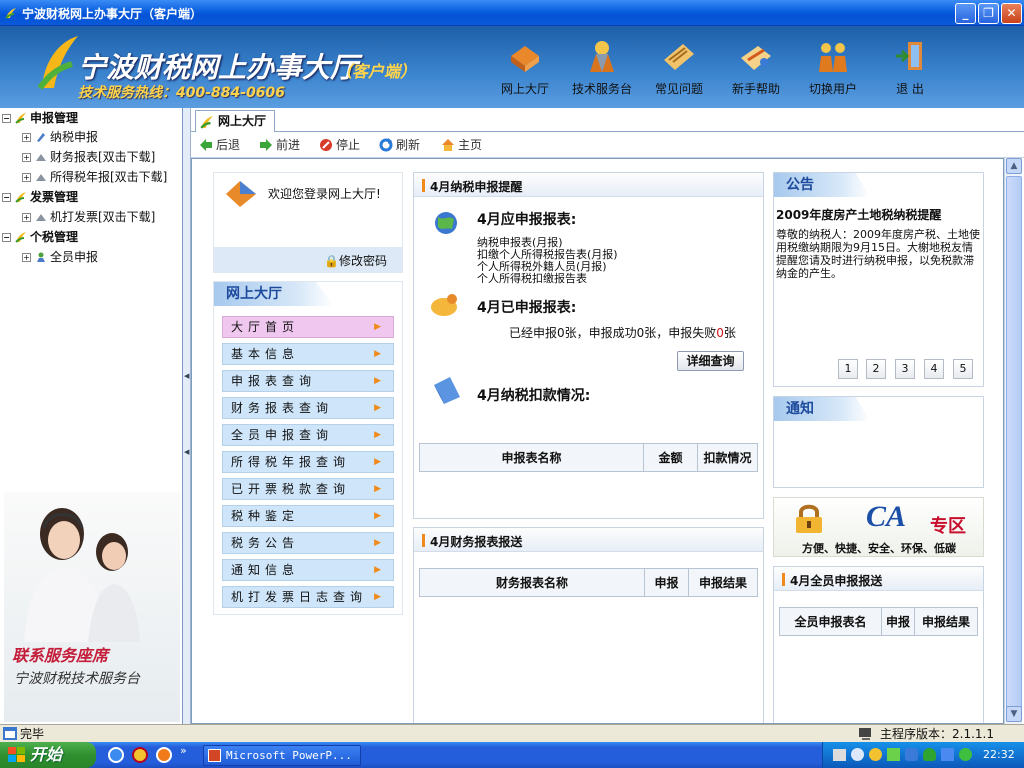  I want to click on device-icon, so click(947, 754).